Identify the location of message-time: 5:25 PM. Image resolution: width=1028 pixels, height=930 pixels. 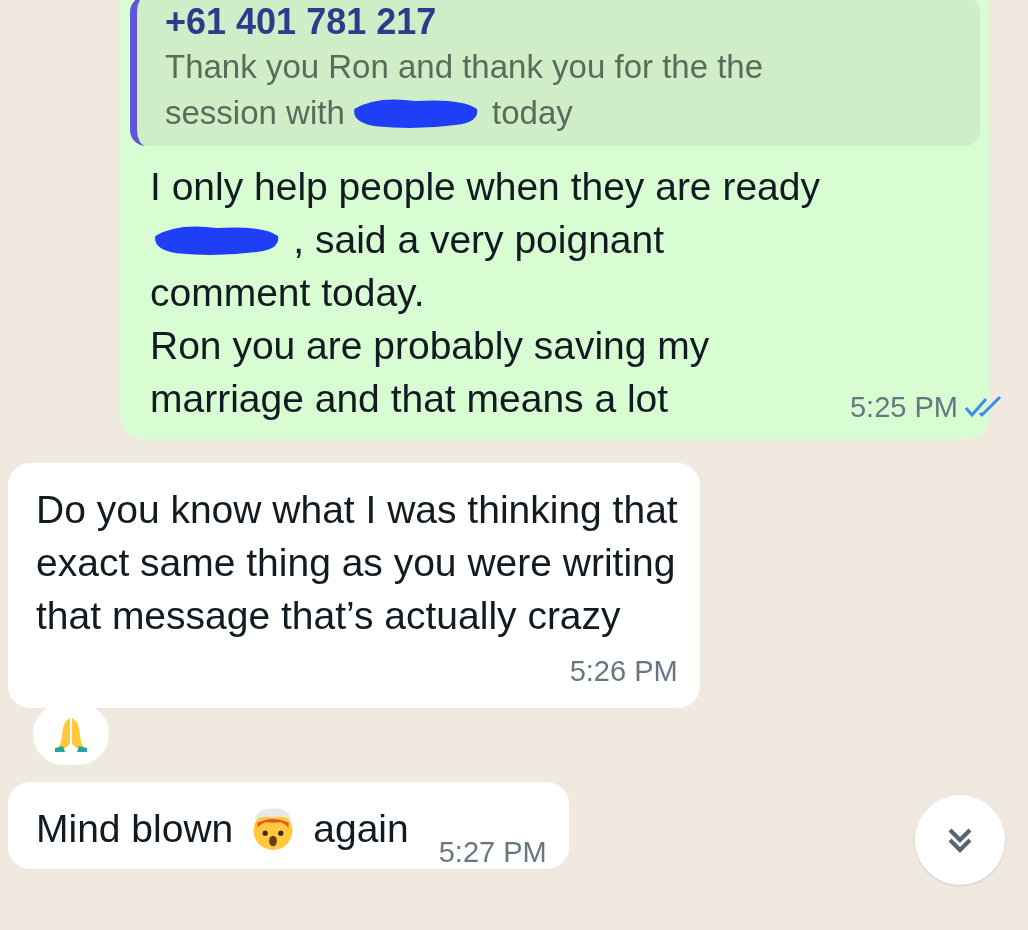
(903, 407).